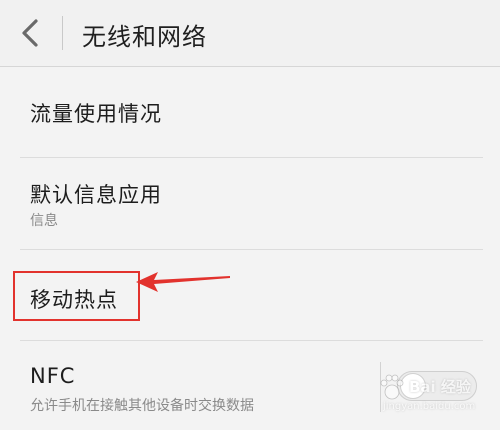 The image size is (500, 430). What do you see at coordinates (440, 387) in the screenshot?
I see `watermark-text: Bai 经验` at bounding box center [440, 387].